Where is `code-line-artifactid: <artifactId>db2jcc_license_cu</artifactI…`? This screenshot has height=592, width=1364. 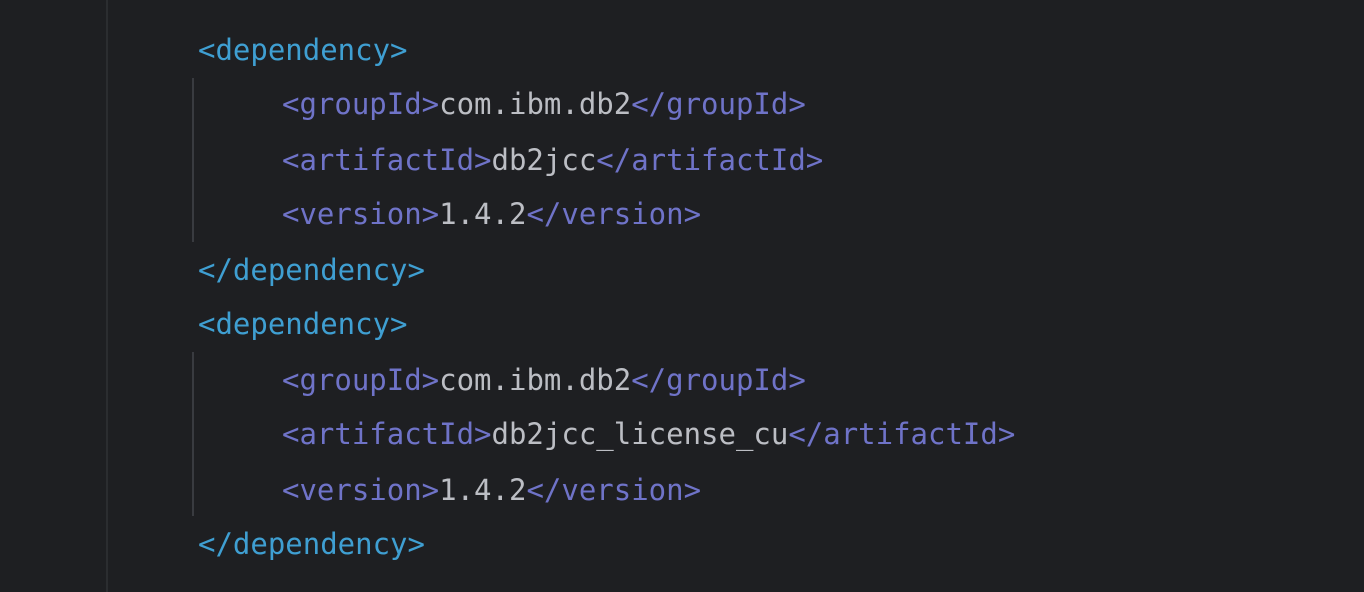 code-line-artifactid: <artifactId>db2jcc_license_cu</artifactI… is located at coordinates (648, 434).